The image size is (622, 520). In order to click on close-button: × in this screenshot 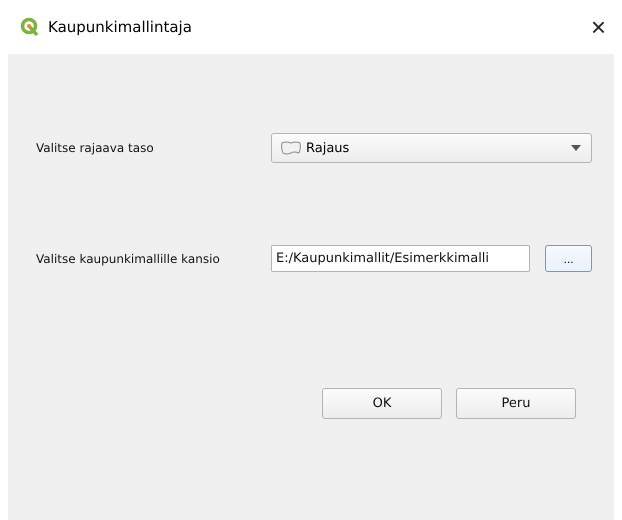, I will do `click(598, 27)`.